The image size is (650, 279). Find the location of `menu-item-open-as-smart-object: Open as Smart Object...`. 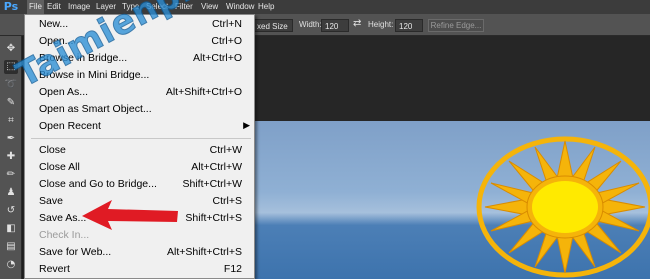

menu-item-open-as-smart-object: Open as Smart Object... is located at coordinates (140, 109).